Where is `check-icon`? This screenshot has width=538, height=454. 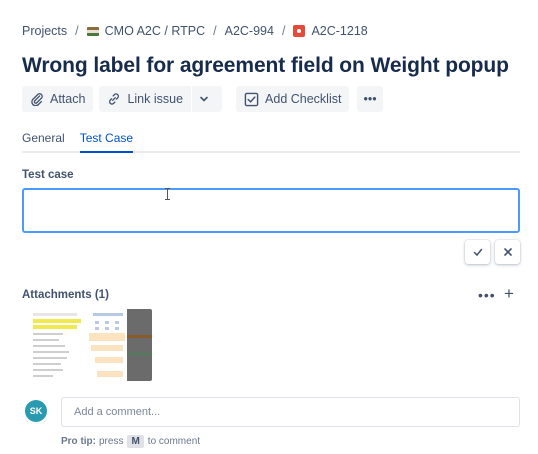 check-icon is located at coordinates (477, 252).